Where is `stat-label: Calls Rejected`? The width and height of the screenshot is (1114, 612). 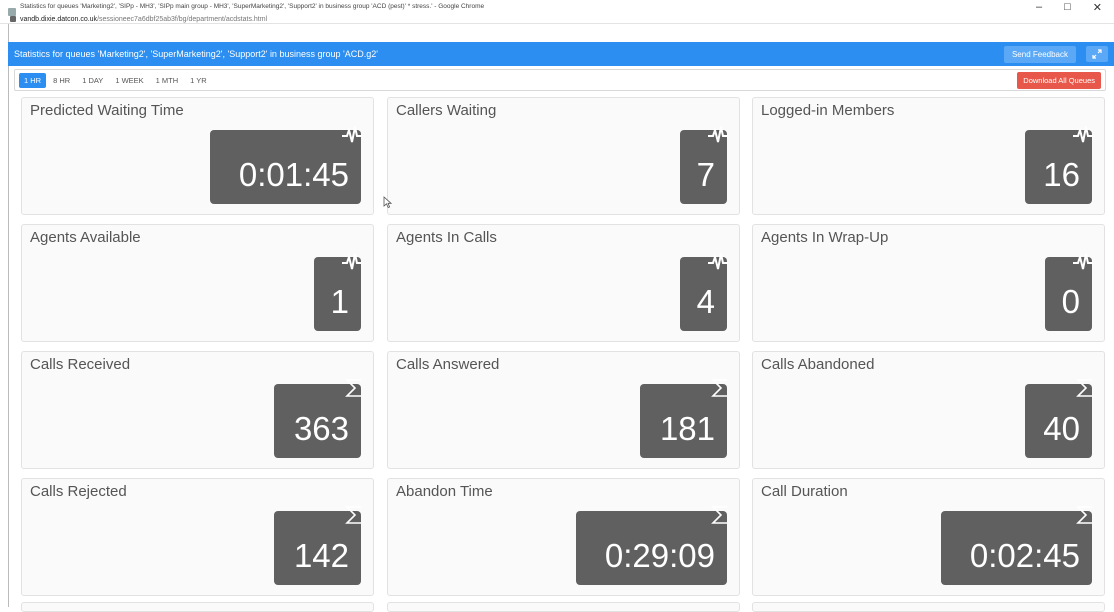 stat-label: Calls Rejected is located at coordinates (78, 491).